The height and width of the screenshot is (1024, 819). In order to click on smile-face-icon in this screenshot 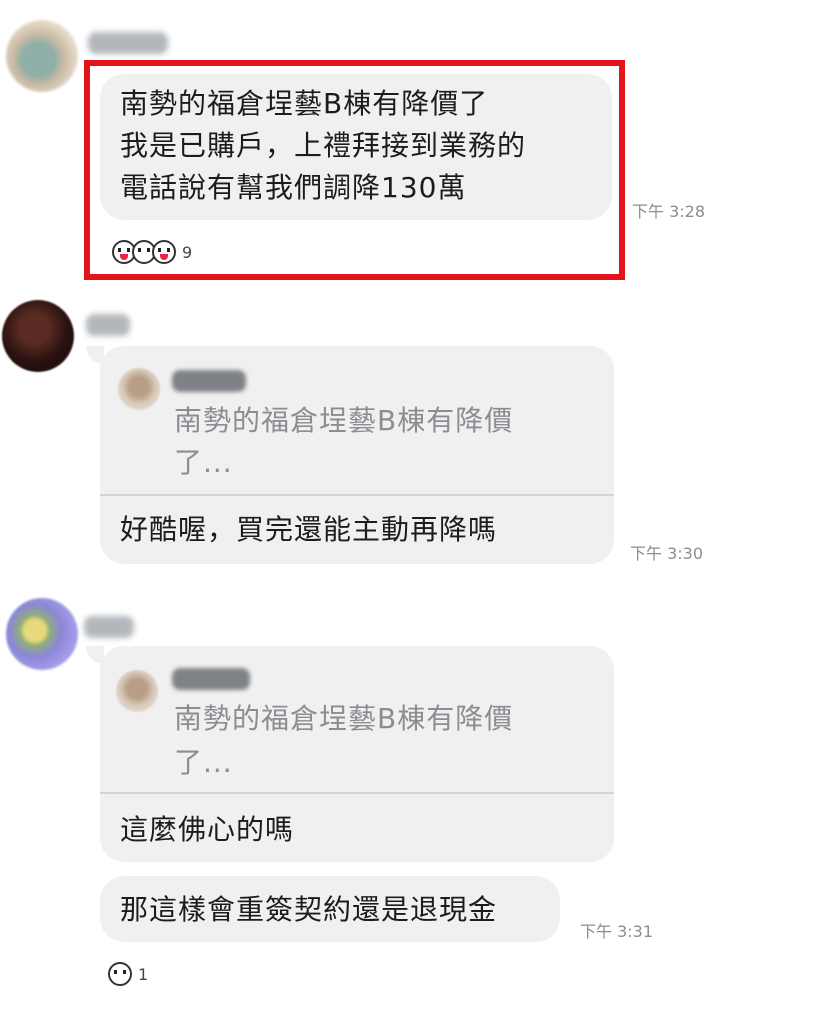, I will do `click(120, 974)`.